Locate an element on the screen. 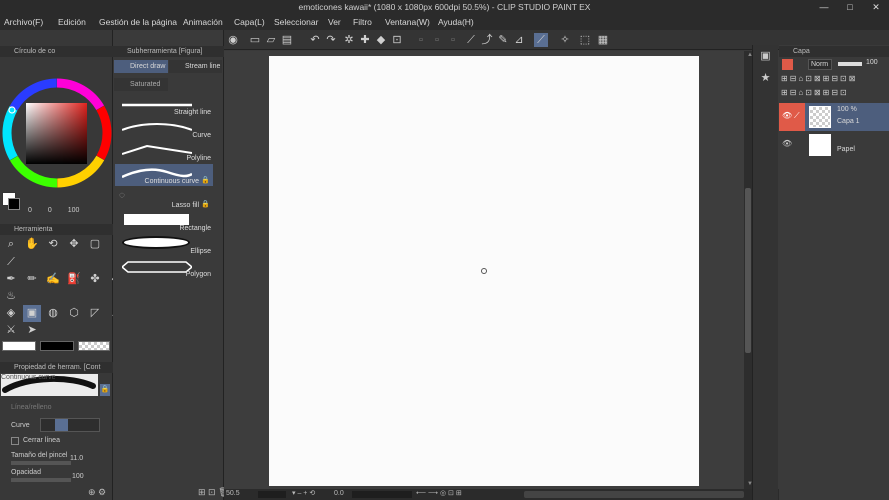 The image size is (889, 500). vertical-scrollbar-thumb is located at coordinates (748, 270).